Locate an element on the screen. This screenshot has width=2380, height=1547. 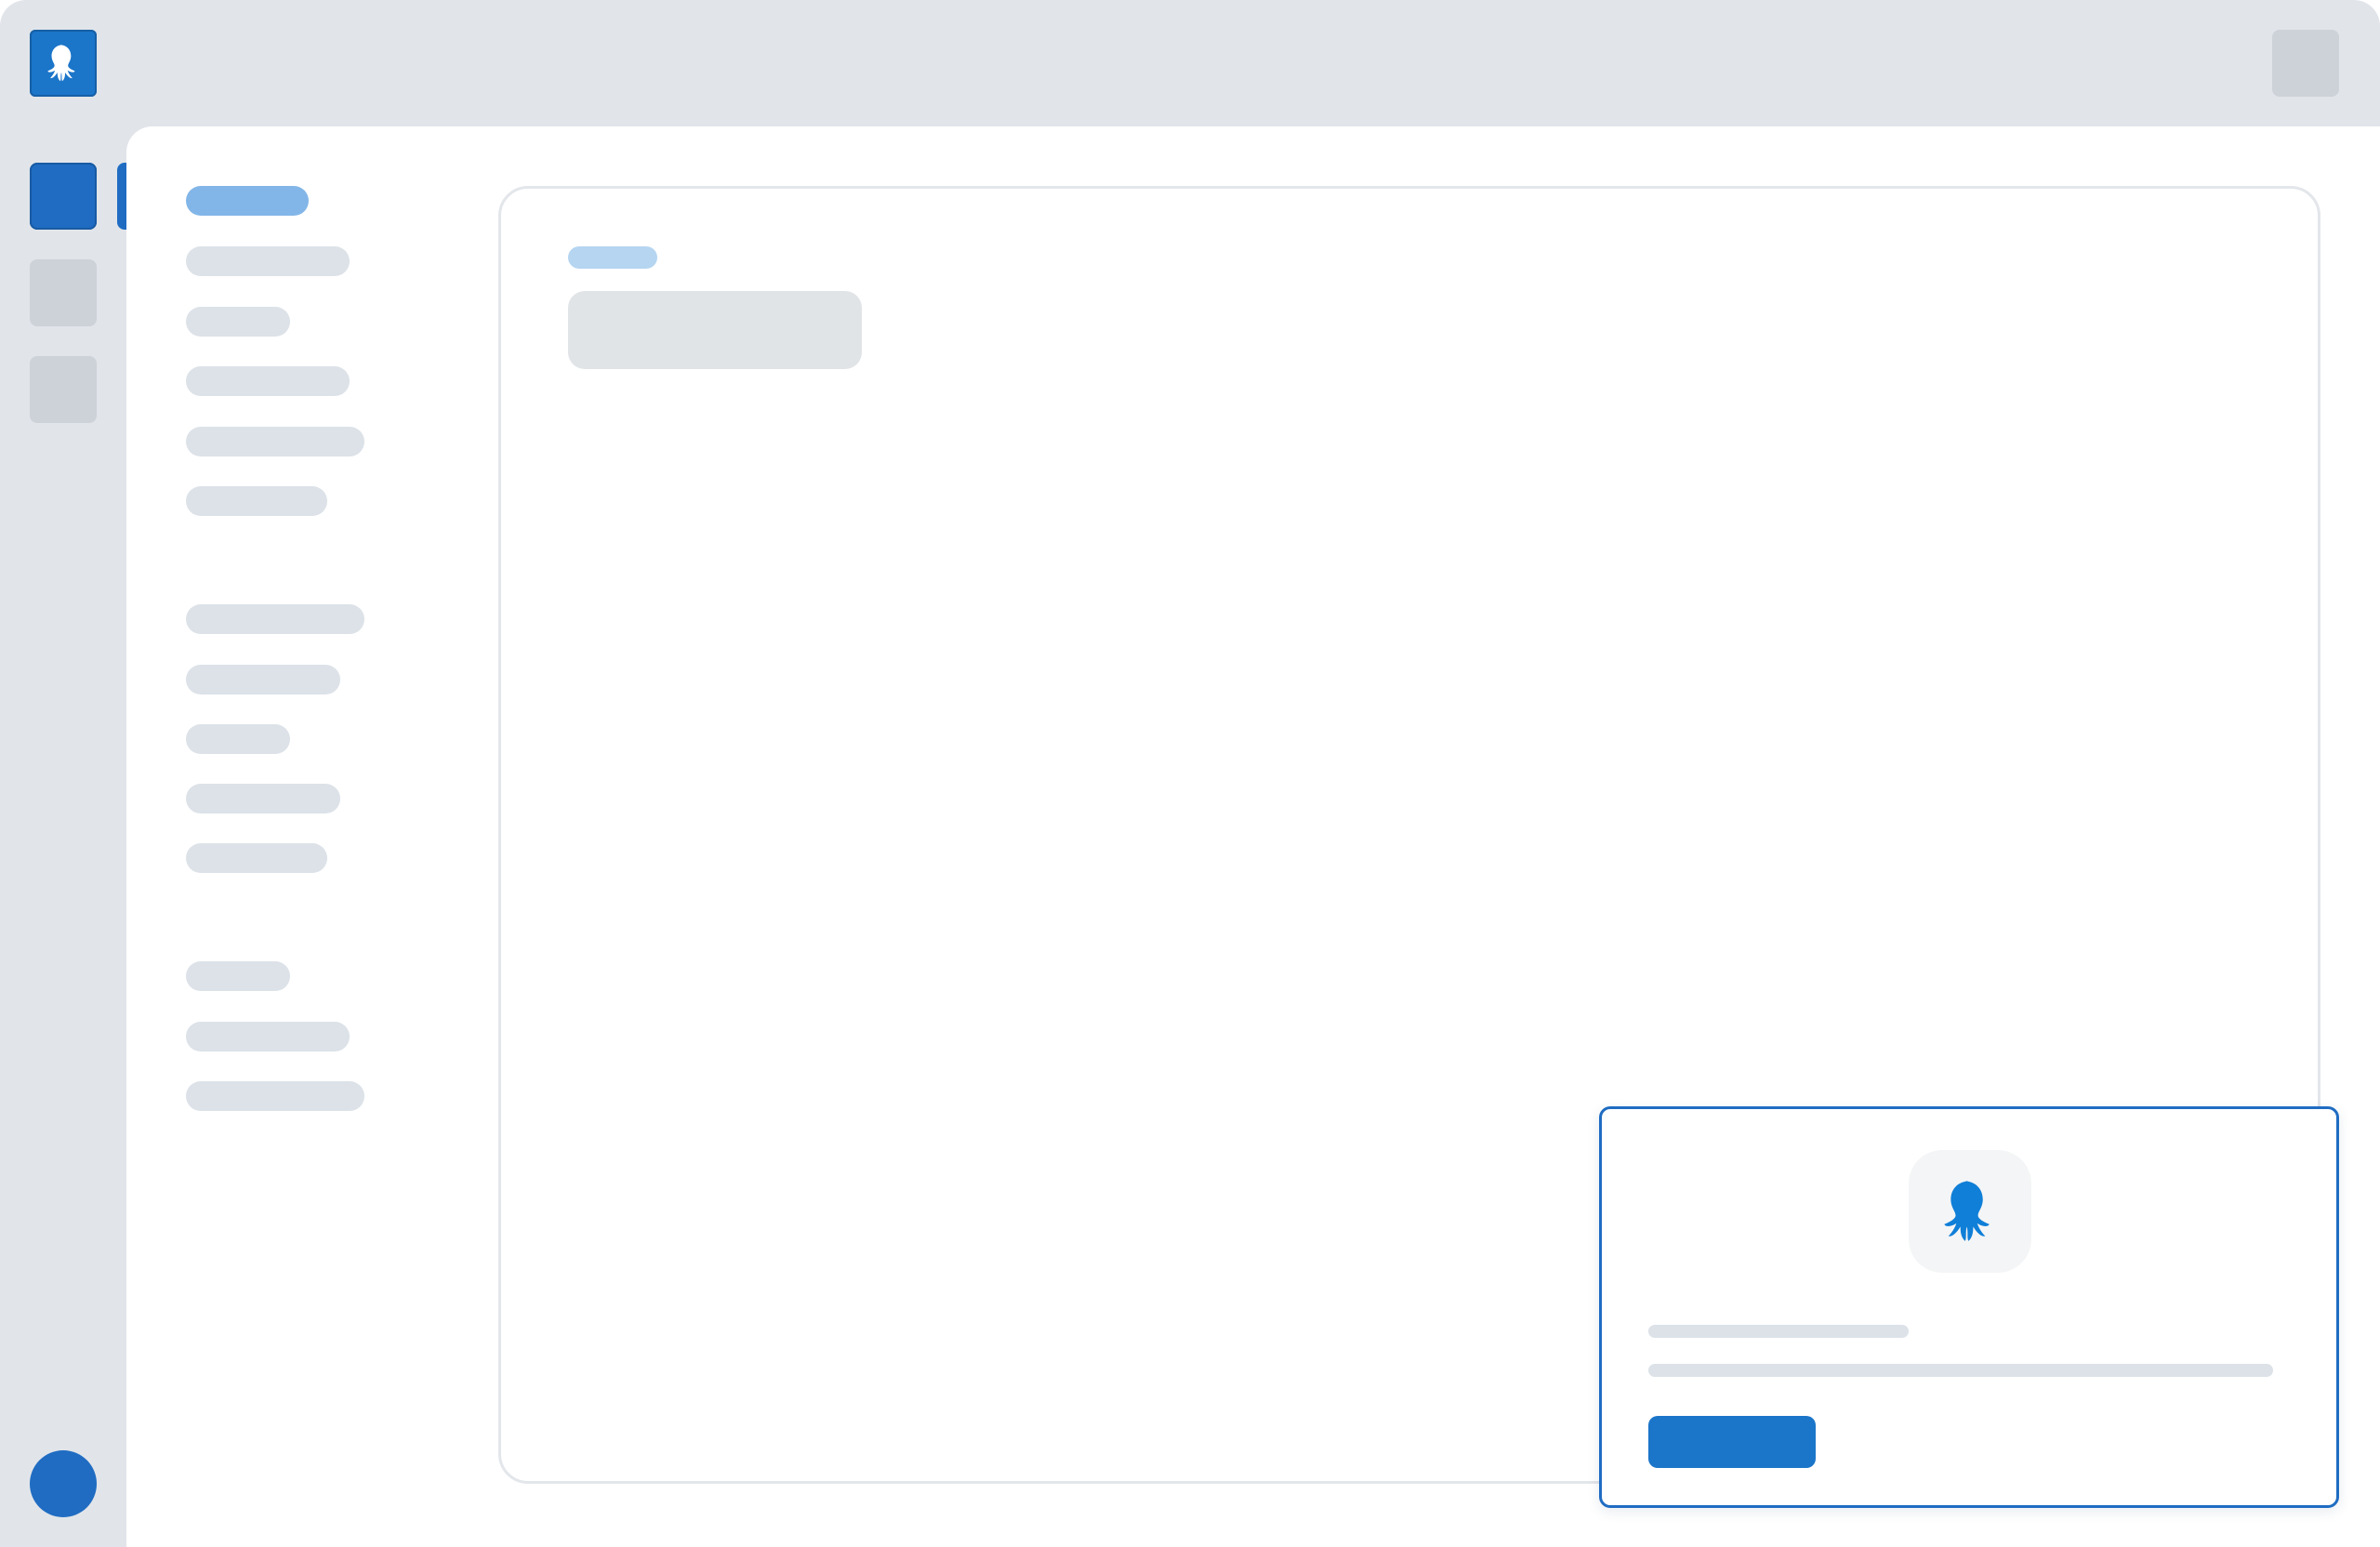
topbar-avatar is located at coordinates (2305, 63).